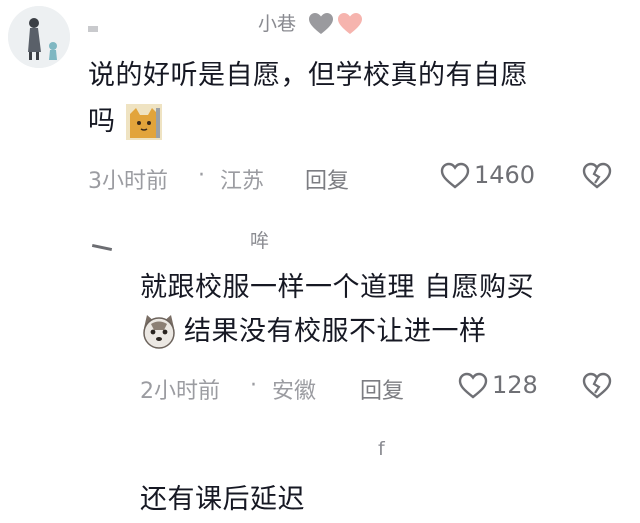 Image resolution: width=640 pixels, height=523 pixels. I want to click on comment-location: 江苏, so click(242, 181).